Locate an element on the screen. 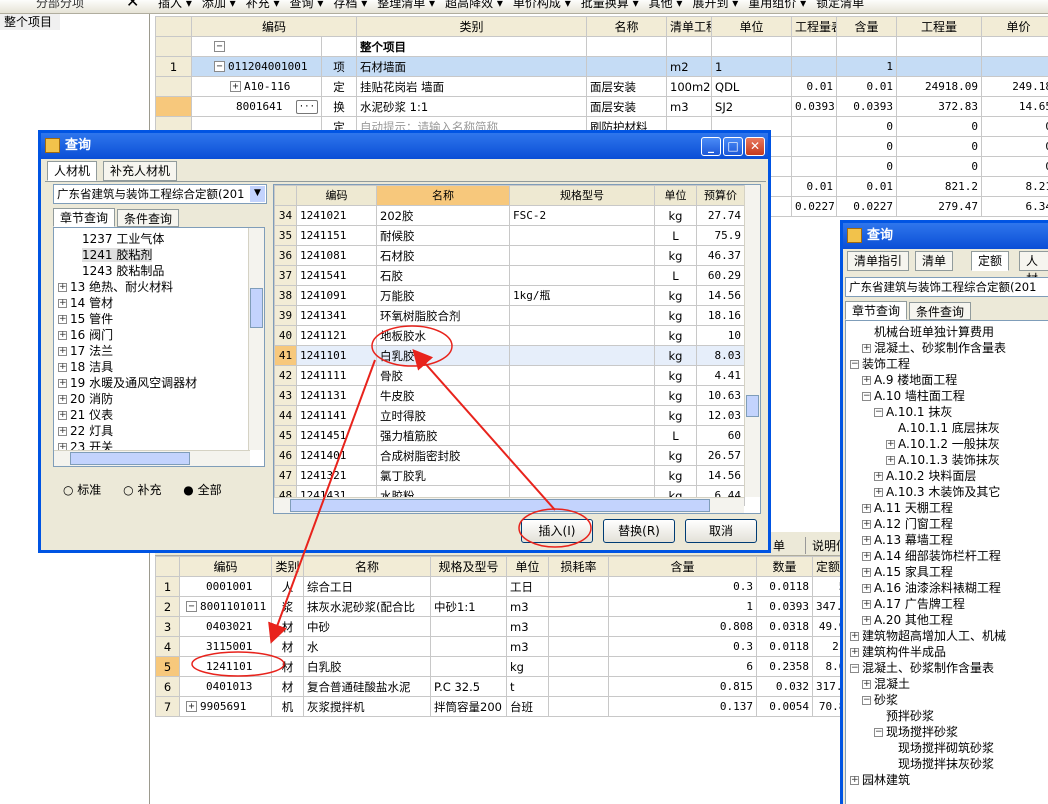  table-row: 36 1241081 石材胶 kg 46.37 is located at coordinates (509, 255).